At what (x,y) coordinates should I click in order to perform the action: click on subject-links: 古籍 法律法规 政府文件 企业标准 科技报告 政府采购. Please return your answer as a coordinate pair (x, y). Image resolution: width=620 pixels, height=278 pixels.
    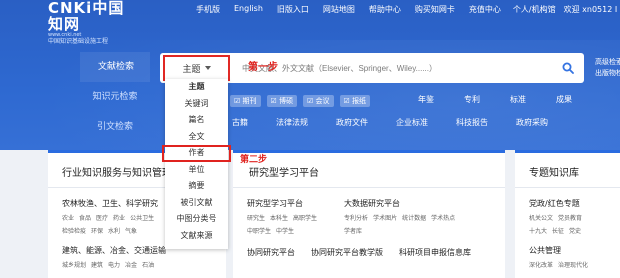
    Looking at the image, I should click on (390, 122).